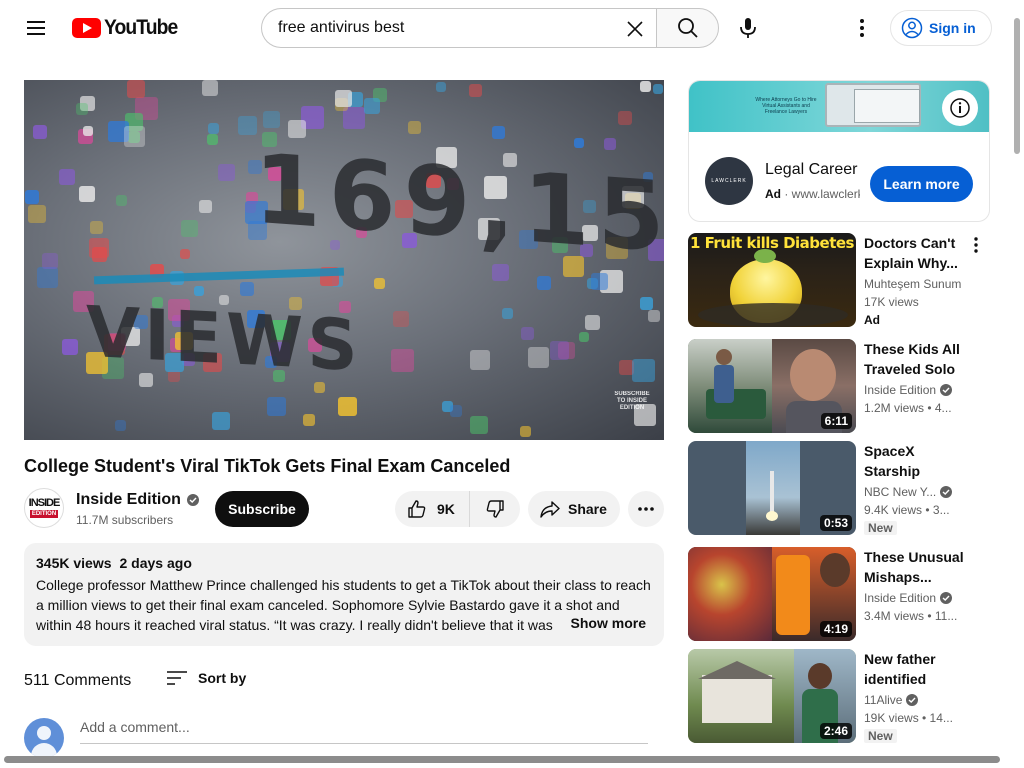  I want to click on subscribe-button: Subscribe, so click(262, 509).